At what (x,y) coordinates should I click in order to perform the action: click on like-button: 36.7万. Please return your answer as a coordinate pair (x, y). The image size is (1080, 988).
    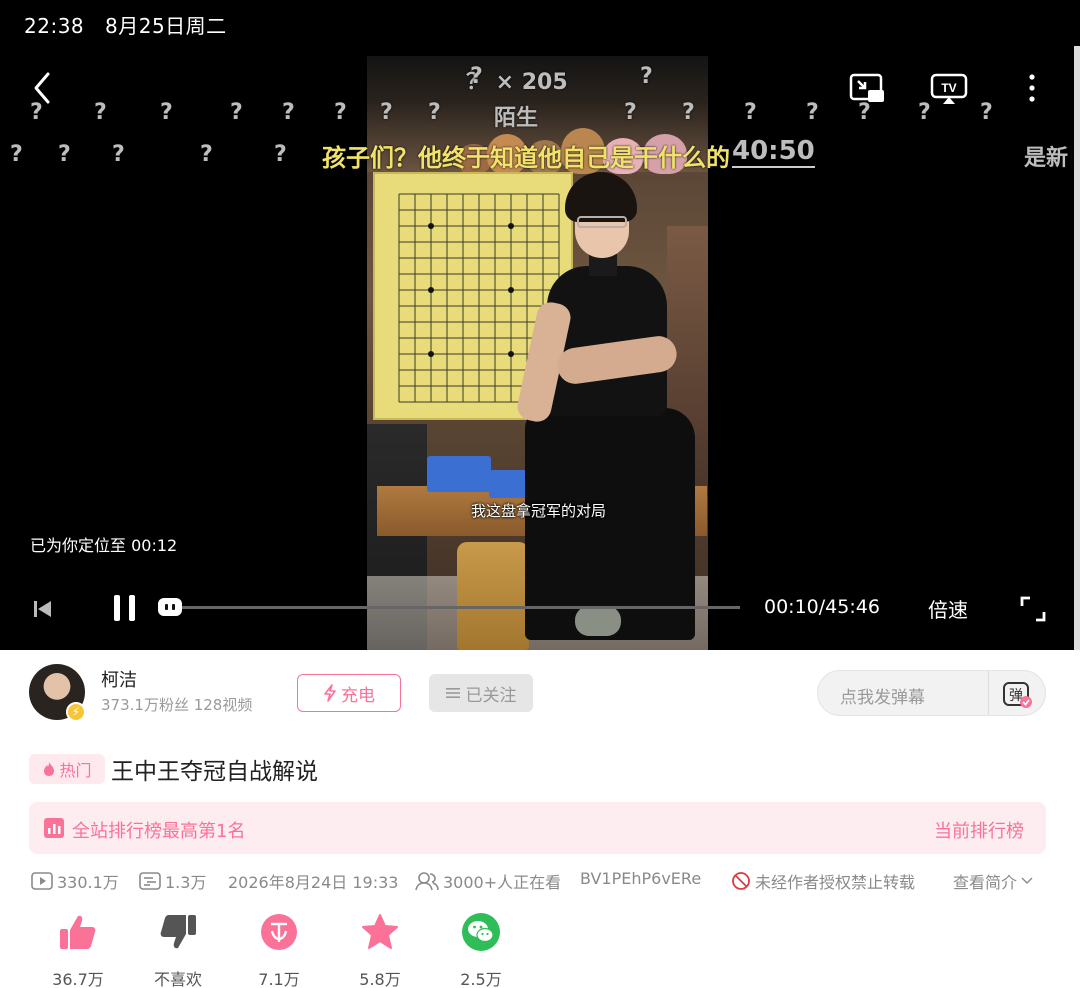
    Looking at the image, I should click on (78, 949).